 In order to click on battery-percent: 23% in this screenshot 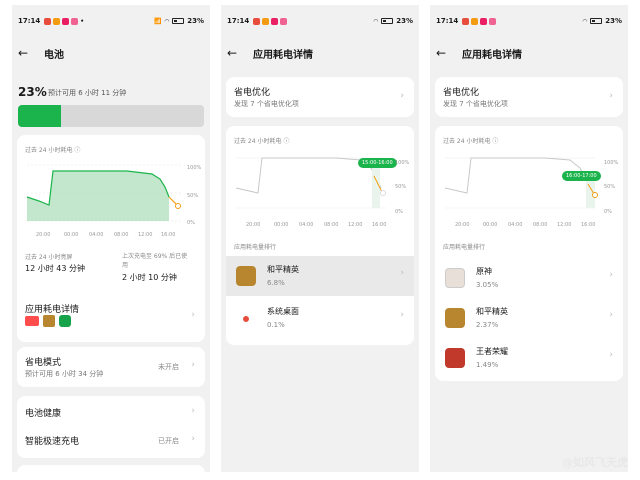, I will do `click(32, 92)`.